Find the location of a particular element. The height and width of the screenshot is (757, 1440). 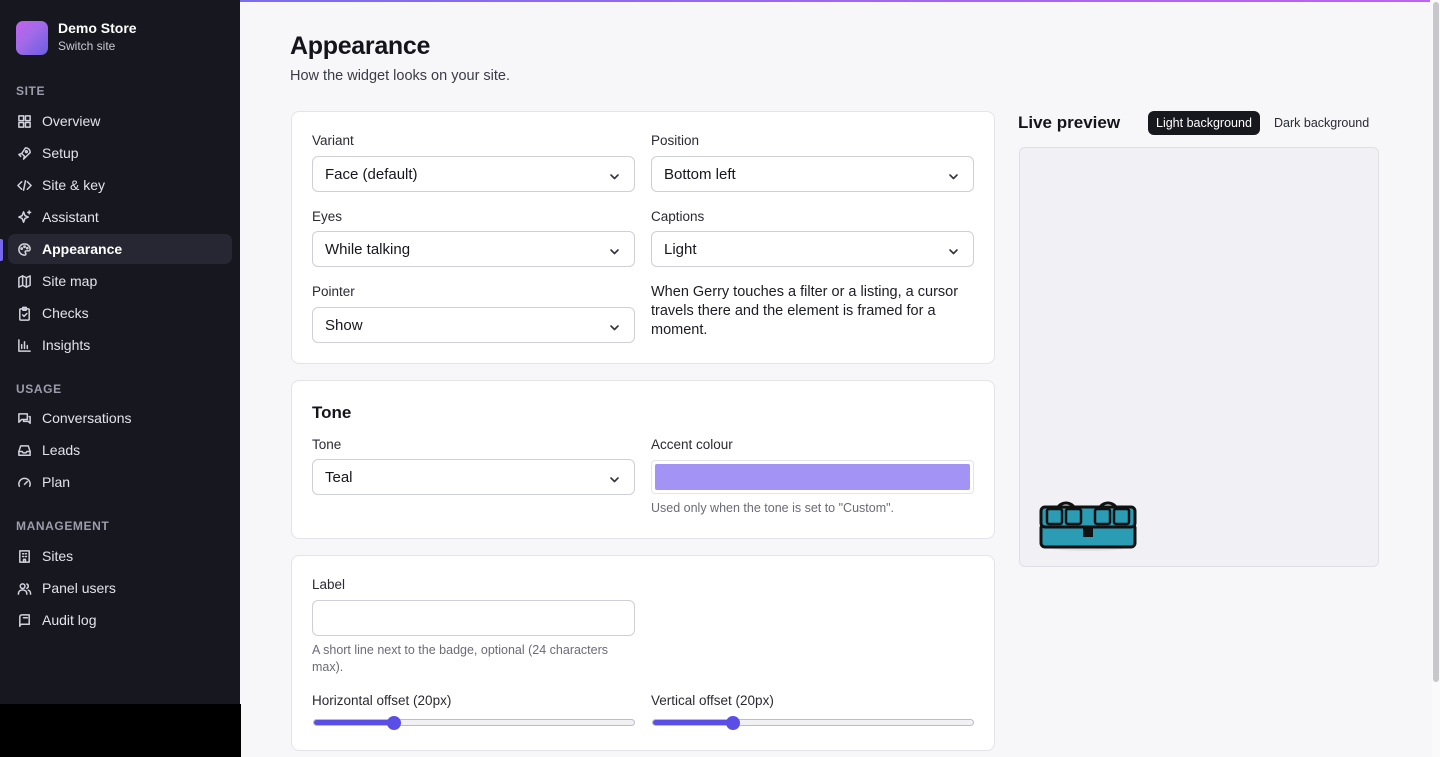

sidebar-item-label: Site map is located at coordinates (70, 281).